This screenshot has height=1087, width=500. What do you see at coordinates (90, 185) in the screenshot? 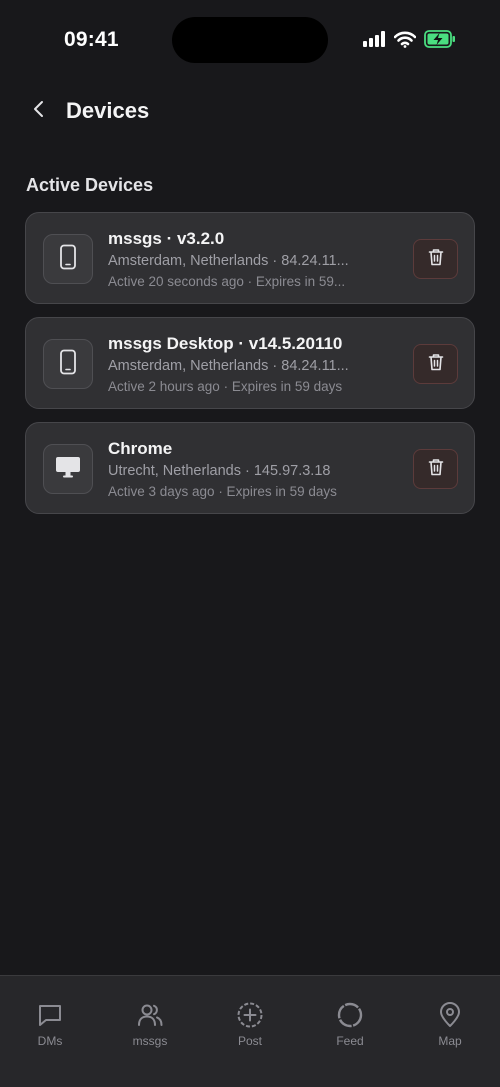
I see `section-title: Active Devices` at bounding box center [90, 185].